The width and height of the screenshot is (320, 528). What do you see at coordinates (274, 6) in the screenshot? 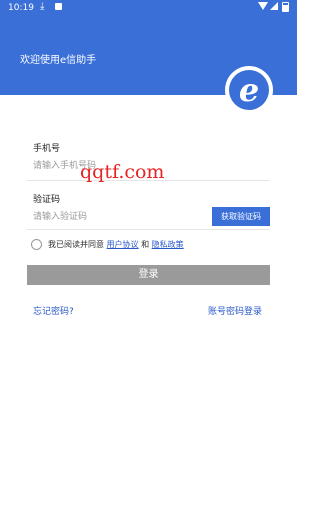
I see `signal-icon` at bounding box center [274, 6].